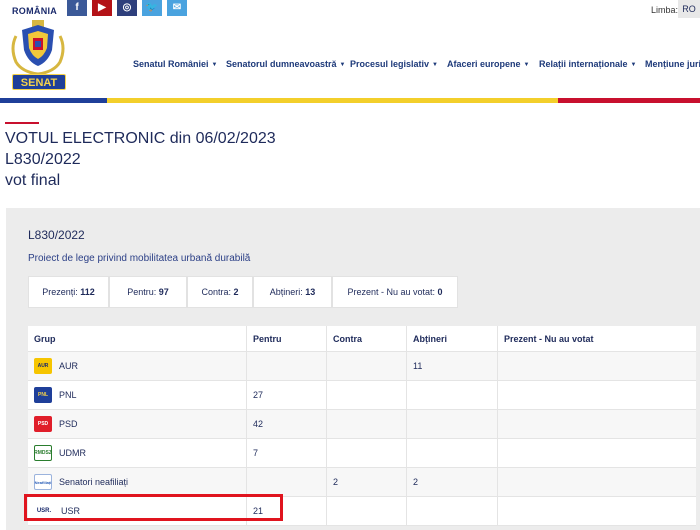 The image size is (700, 530). I want to click on stat-prezent-nu-au-votat: Prezent - Nu au votat: 0, so click(395, 292).